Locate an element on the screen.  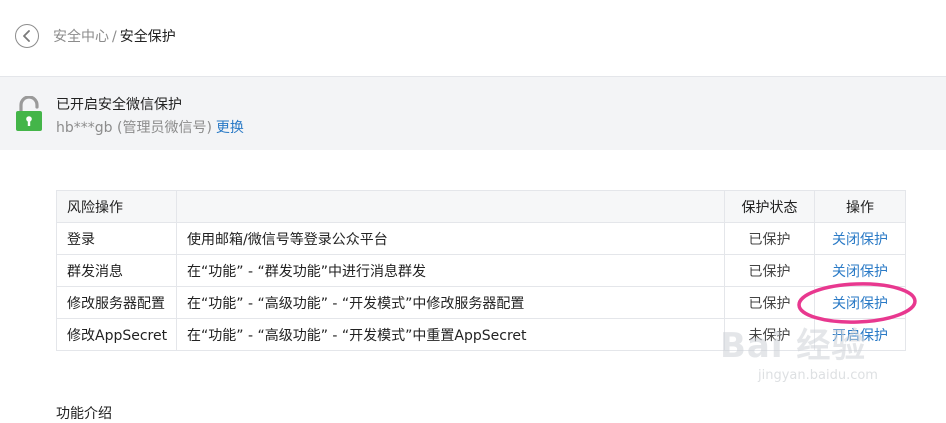
column-header-action: 操作 is located at coordinates (860, 206).